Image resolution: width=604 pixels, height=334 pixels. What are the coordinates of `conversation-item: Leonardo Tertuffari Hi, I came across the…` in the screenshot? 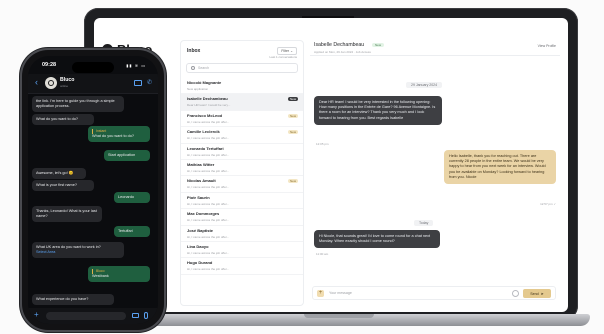 It's located at (242, 152).